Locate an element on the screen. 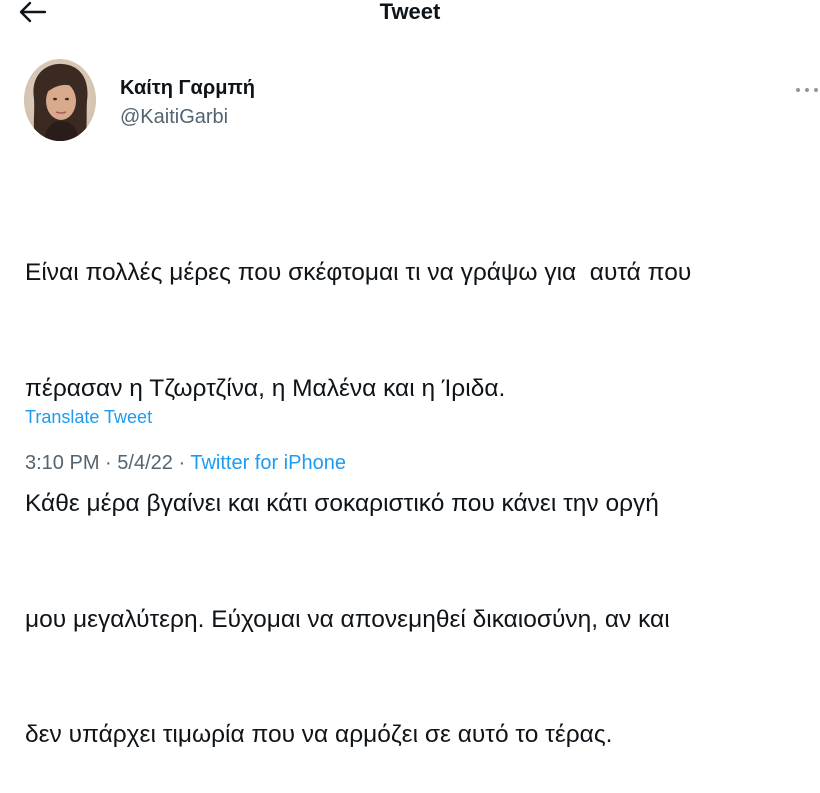  tweet-source-link: Twitter for iPhone is located at coordinates (268, 463).